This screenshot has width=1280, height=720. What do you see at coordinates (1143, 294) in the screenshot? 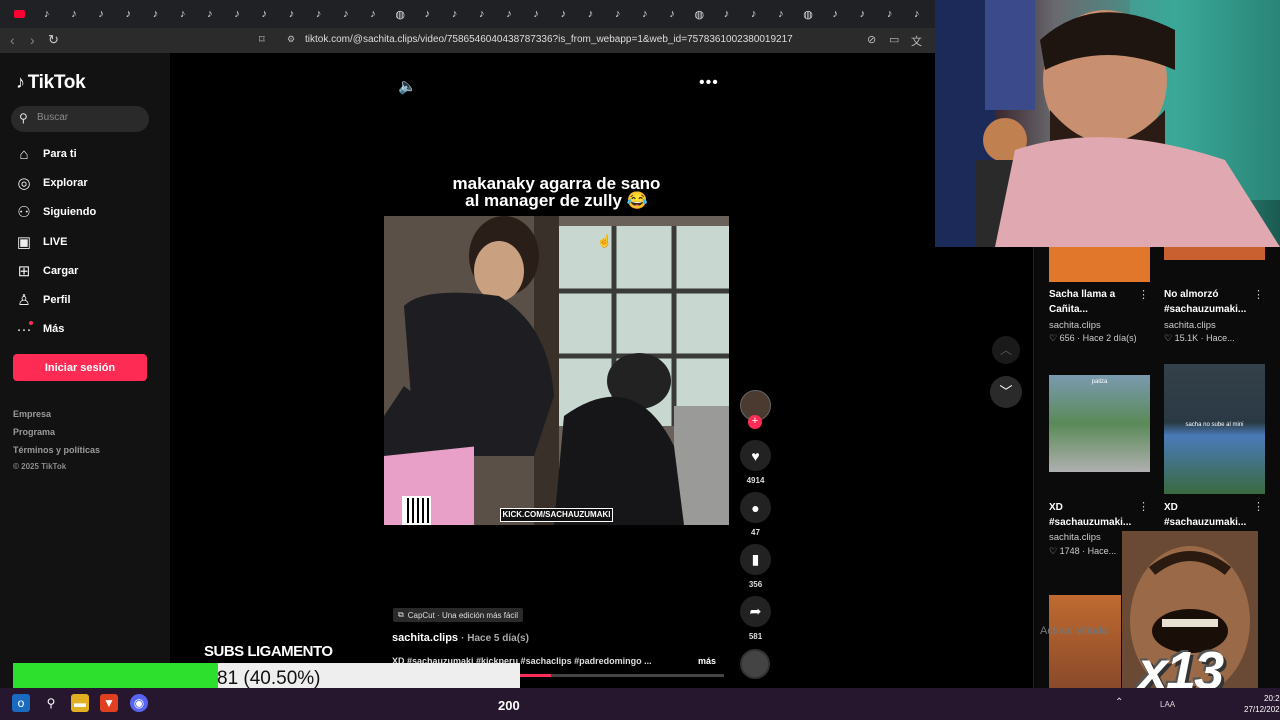
I see `related-menu-icon-1: ⋮` at bounding box center [1143, 294].